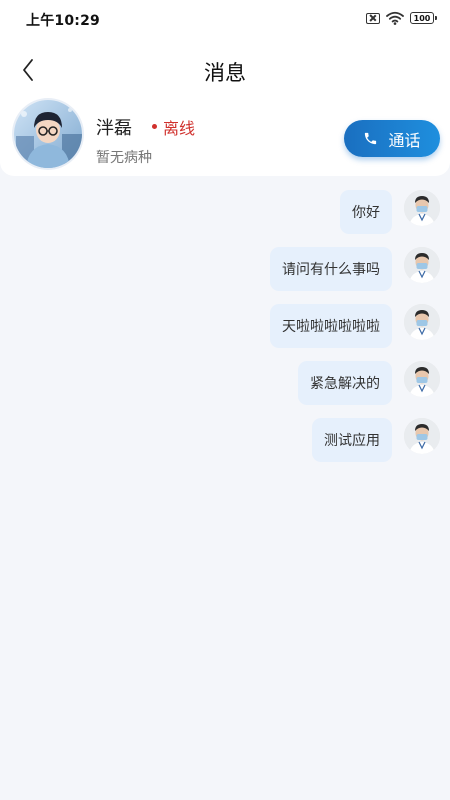 The image size is (450, 800). What do you see at coordinates (179, 128) in the screenshot?
I see `contact-status: 离线` at bounding box center [179, 128].